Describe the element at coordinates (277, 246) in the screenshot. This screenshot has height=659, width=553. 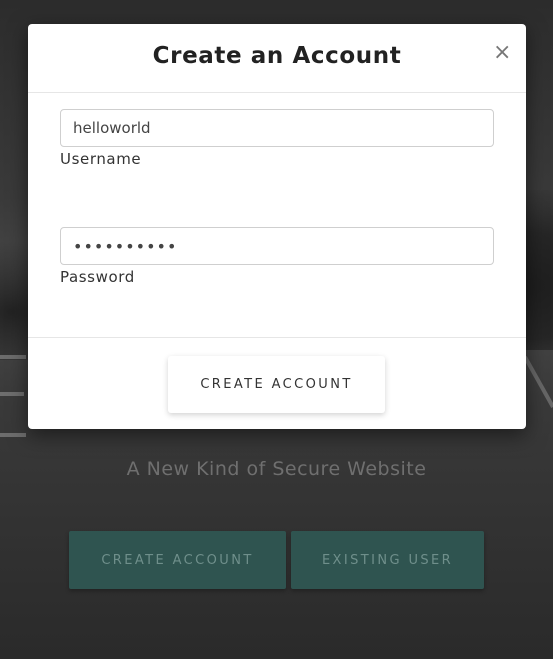
I see `password-input: ••••••••••` at that location.